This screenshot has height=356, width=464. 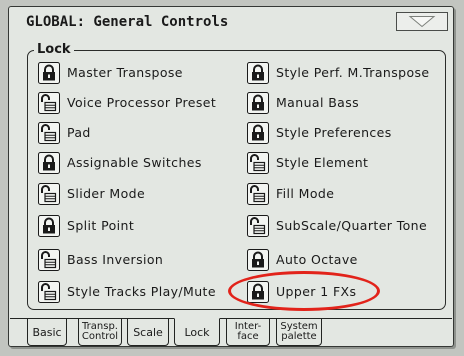 I want to click on tab-interface: Inter- face, so click(x=248, y=332).